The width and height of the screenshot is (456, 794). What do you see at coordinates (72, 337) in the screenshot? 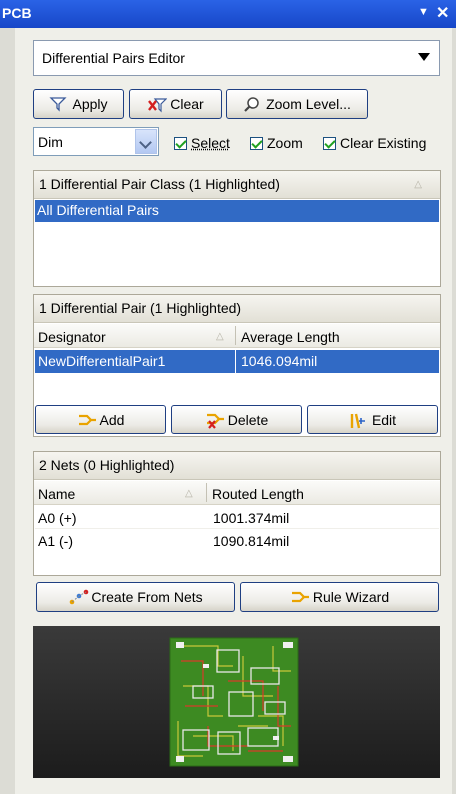
I see `designator-column: Designator` at bounding box center [72, 337].